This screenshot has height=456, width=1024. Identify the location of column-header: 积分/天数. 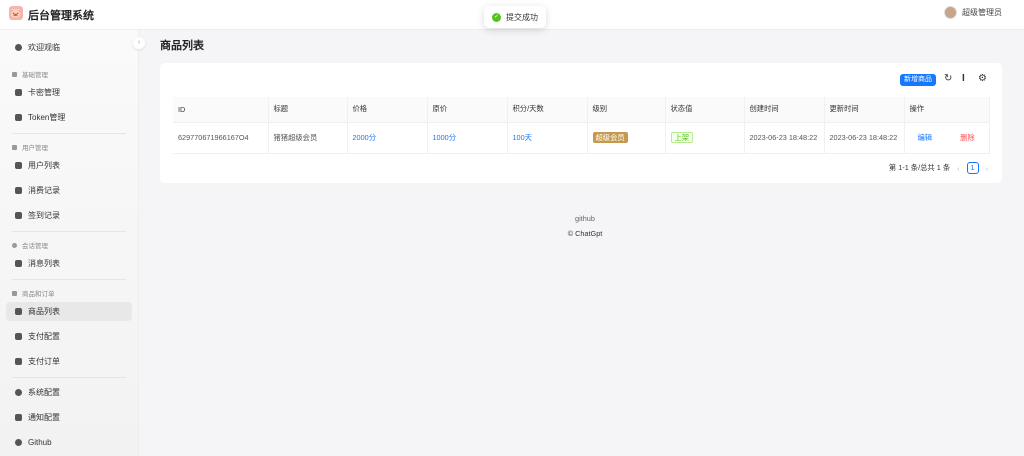
(547, 110).